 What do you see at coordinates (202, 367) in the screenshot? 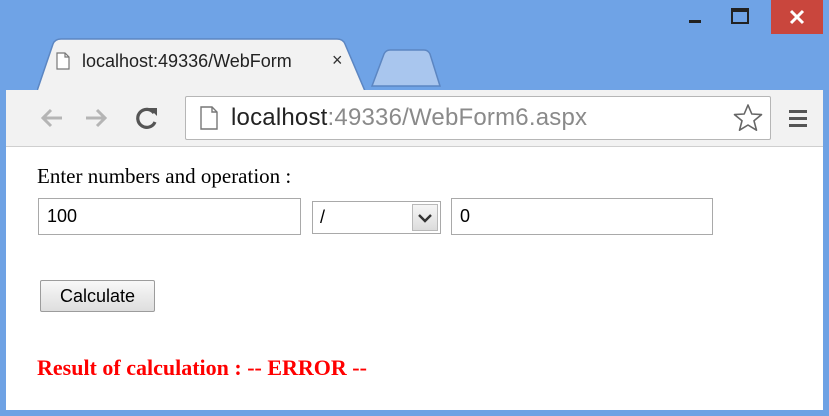
I see `result-text: Result of calculation : -- ERROR --` at bounding box center [202, 367].